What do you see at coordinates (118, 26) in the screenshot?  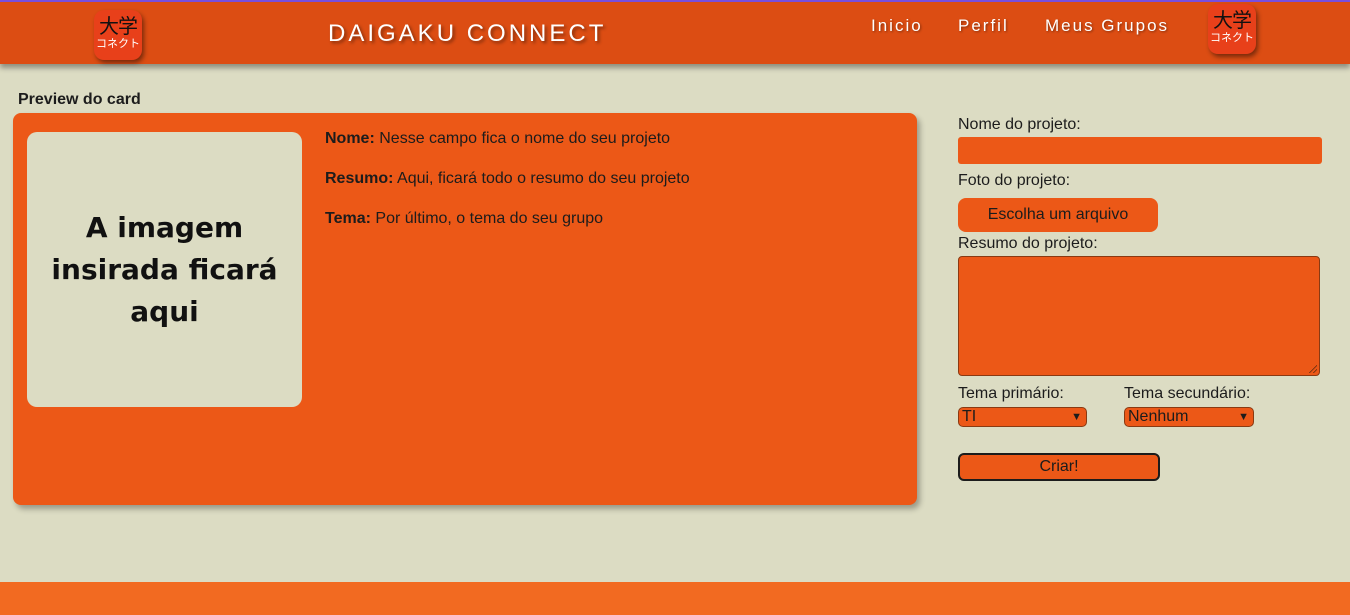 I see `logo-kanji: 大学` at bounding box center [118, 26].